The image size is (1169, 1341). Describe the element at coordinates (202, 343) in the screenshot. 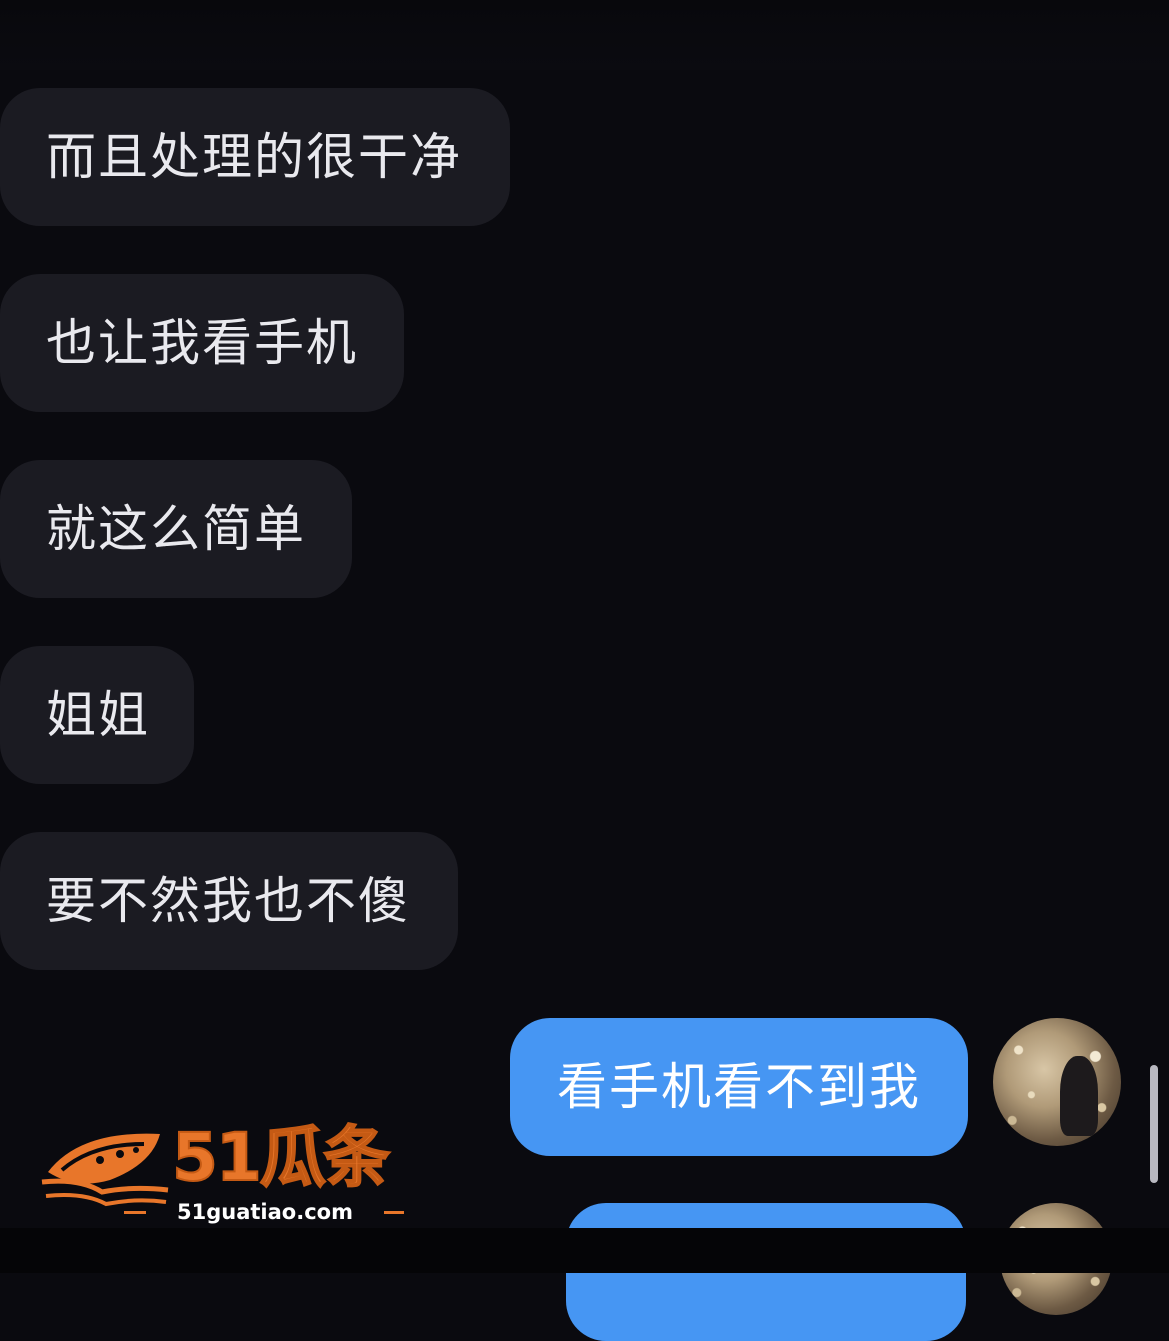

I see `message-bubble-incoming: 也让我看手机` at that location.